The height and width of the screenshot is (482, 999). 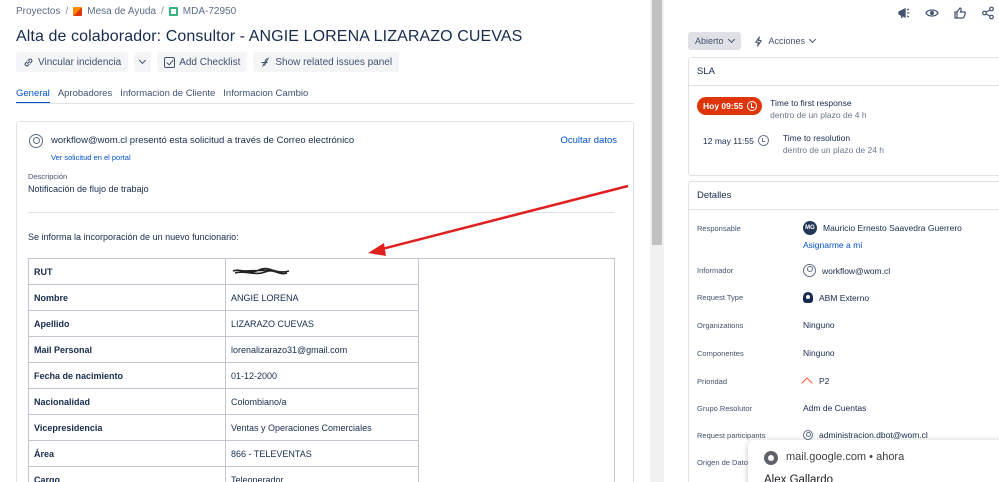 I want to click on issue-type-icon, so click(x=173, y=11).